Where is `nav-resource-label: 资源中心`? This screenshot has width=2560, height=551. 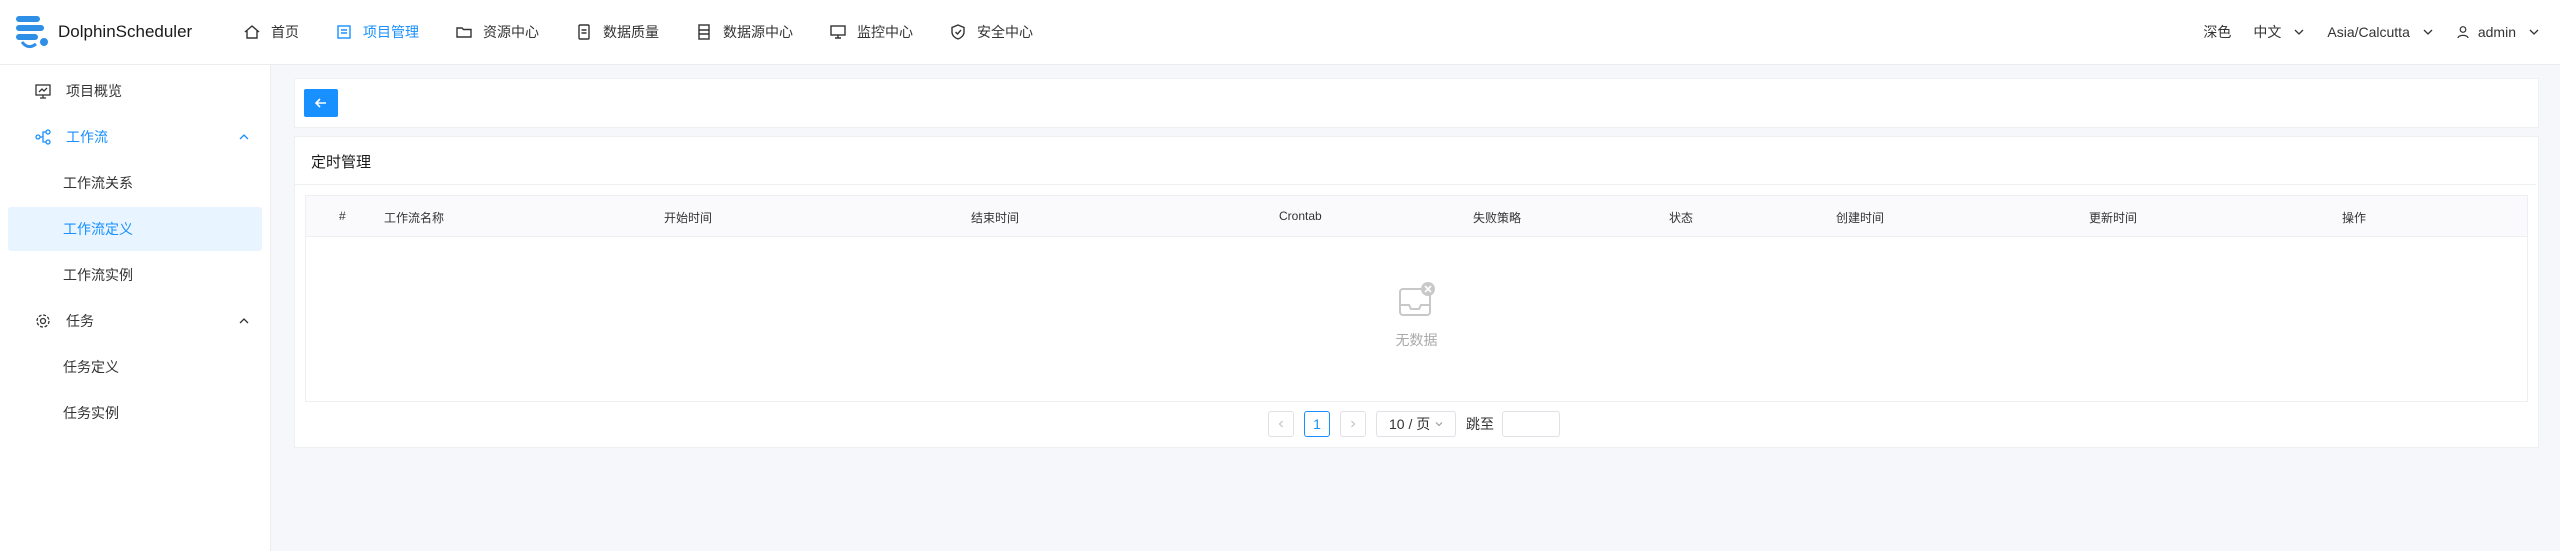
nav-resource-label: 资源中心 is located at coordinates (511, 32).